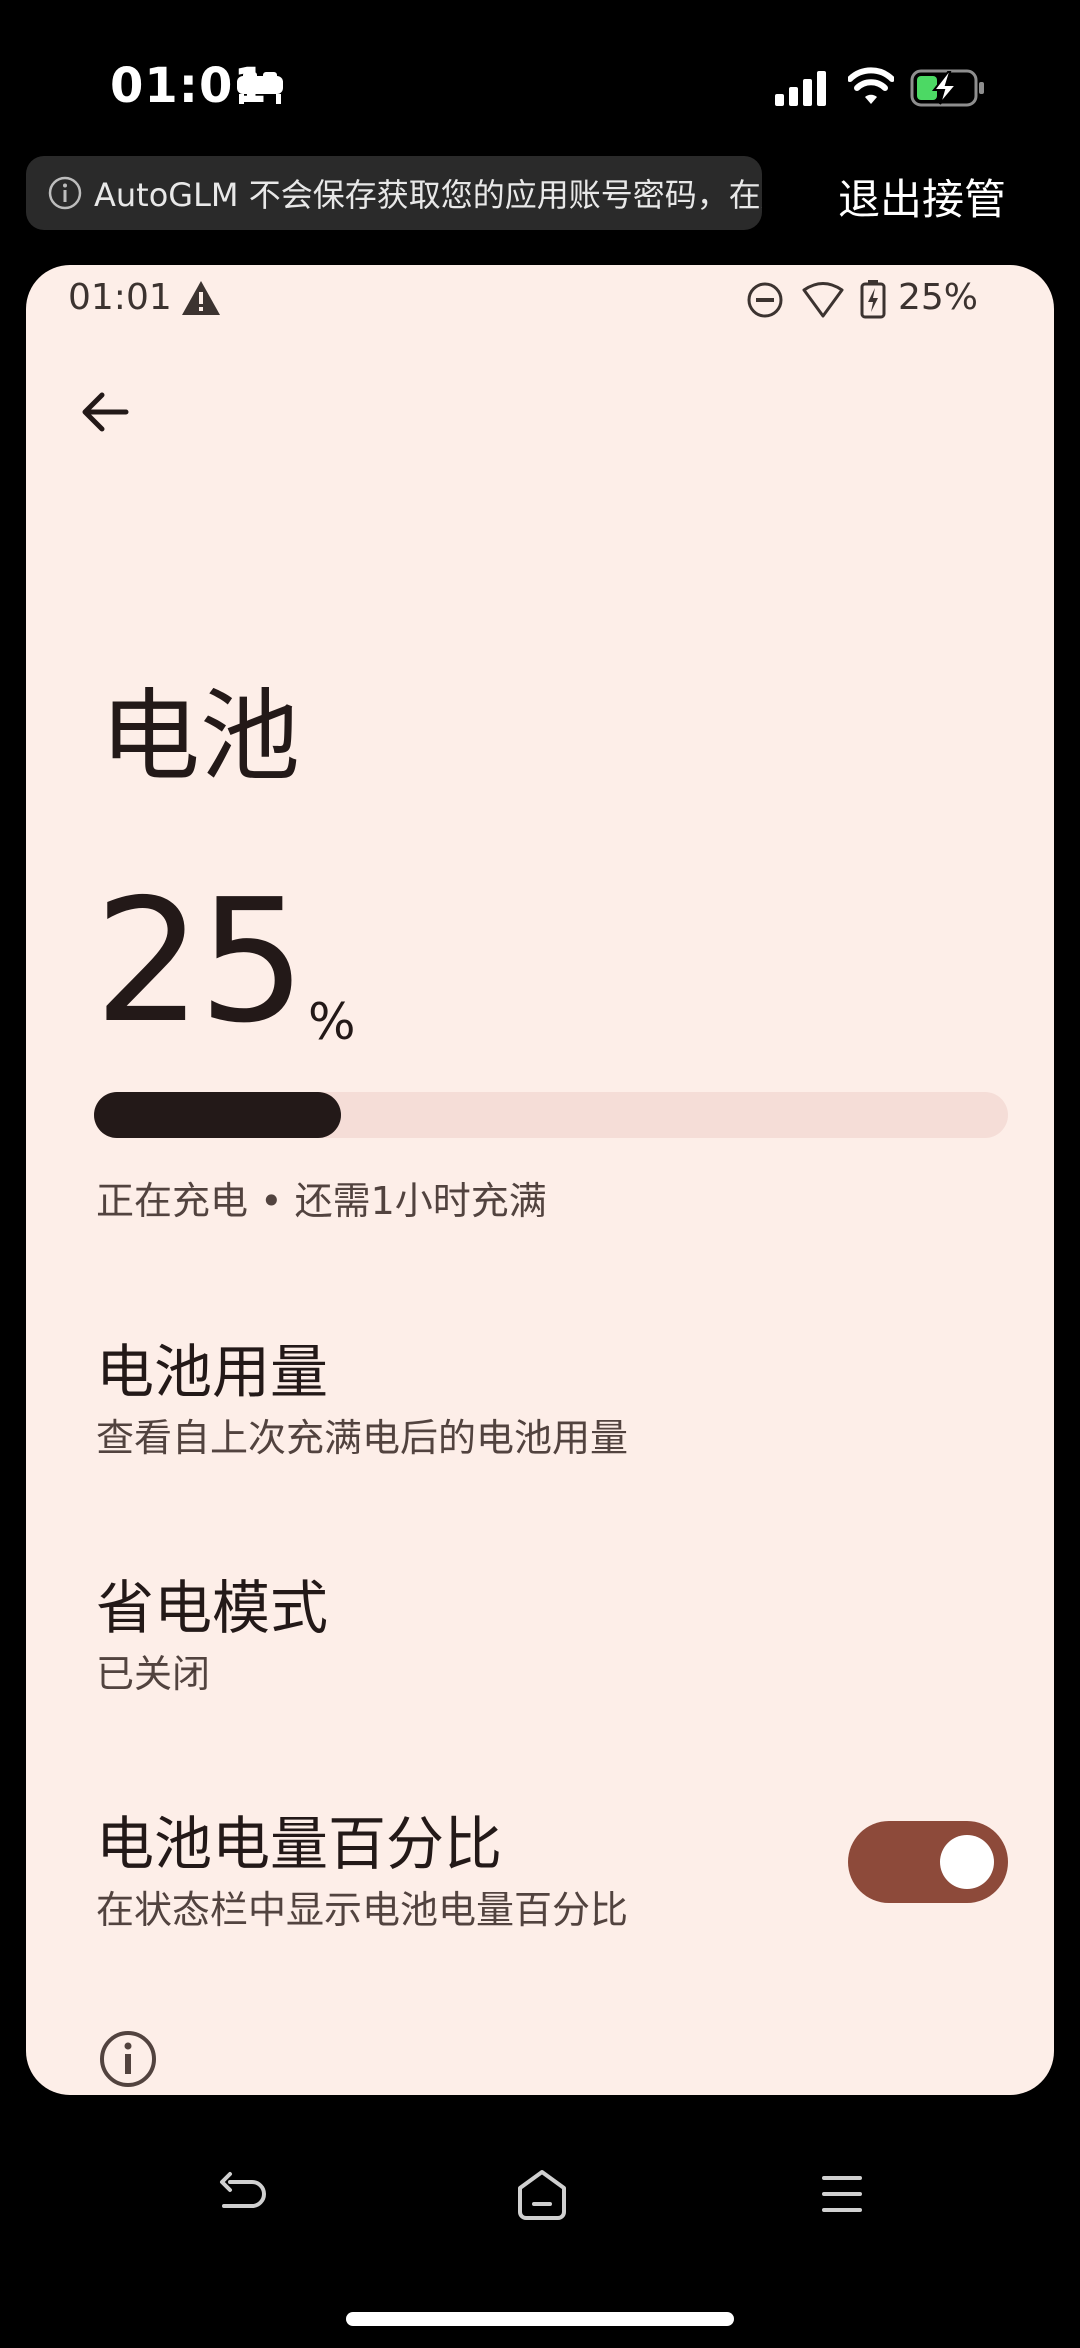 This screenshot has height=2348, width=1080. Describe the element at coordinates (201, 298) in the screenshot. I see `warning-icon` at that location.